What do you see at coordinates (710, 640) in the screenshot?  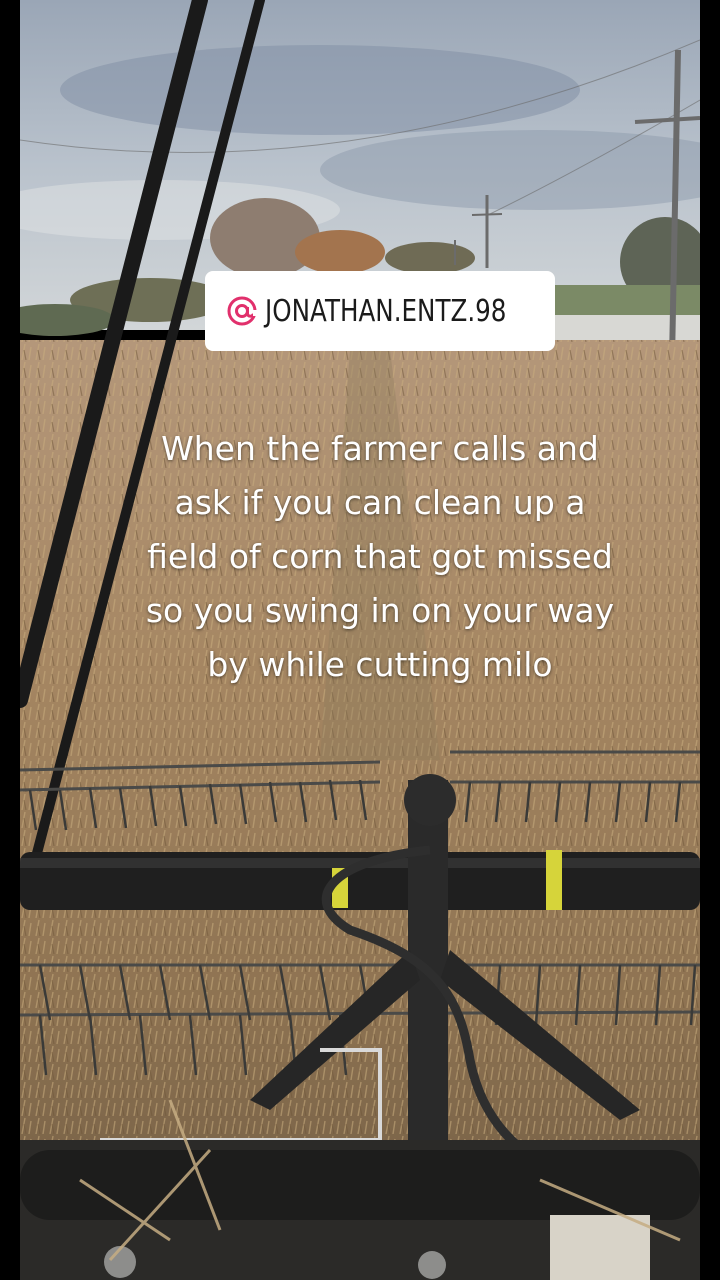 I see `letterbox-right` at bounding box center [710, 640].